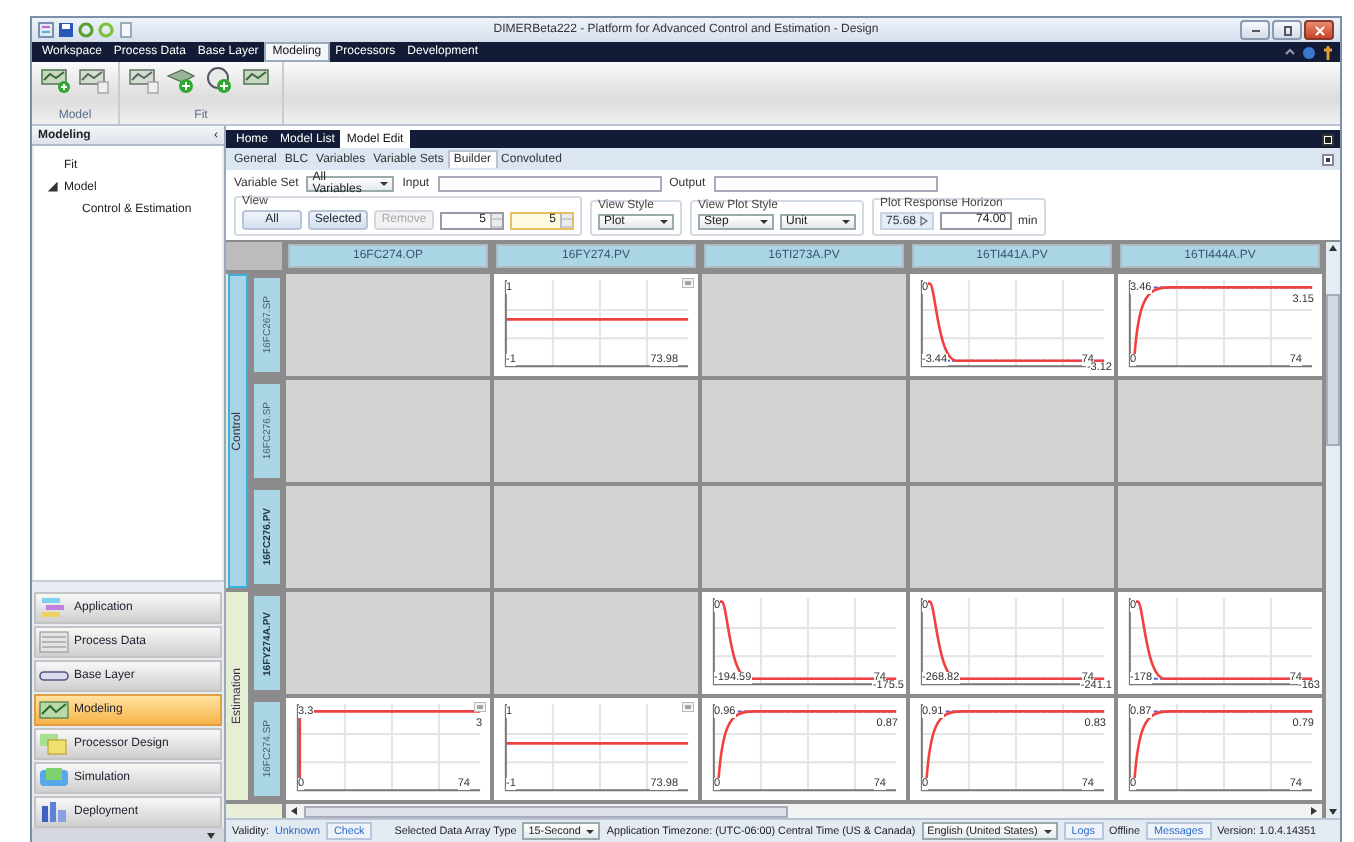 This screenshot has width=1354, height=842. What do you see at coordinates (220, 80) in the screenshot?
I see `circle-plus-icon` at bounding box center [220, 80].